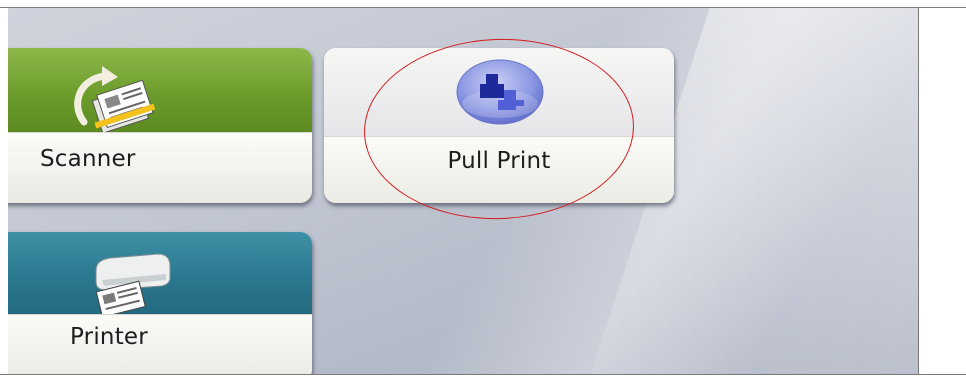  I want to click on scanner-icon, so click(115, 100).